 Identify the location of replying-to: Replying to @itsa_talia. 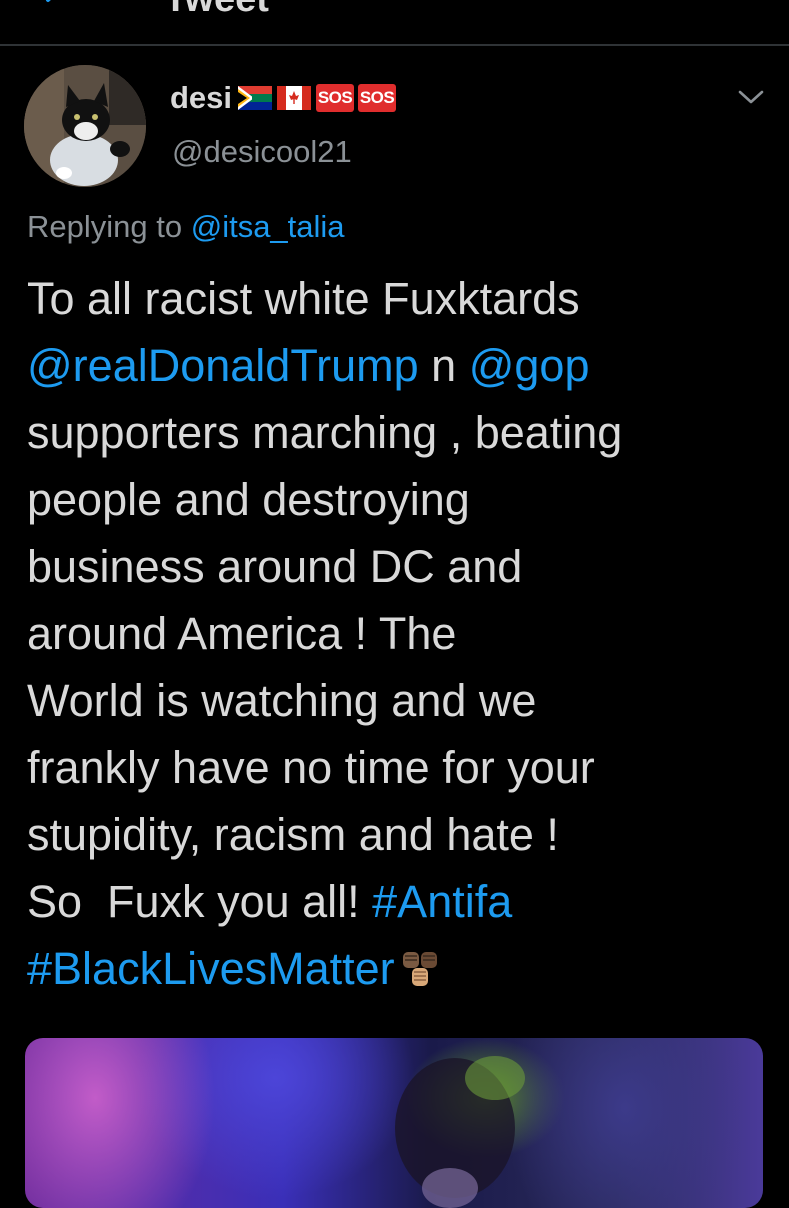
(186, 227).